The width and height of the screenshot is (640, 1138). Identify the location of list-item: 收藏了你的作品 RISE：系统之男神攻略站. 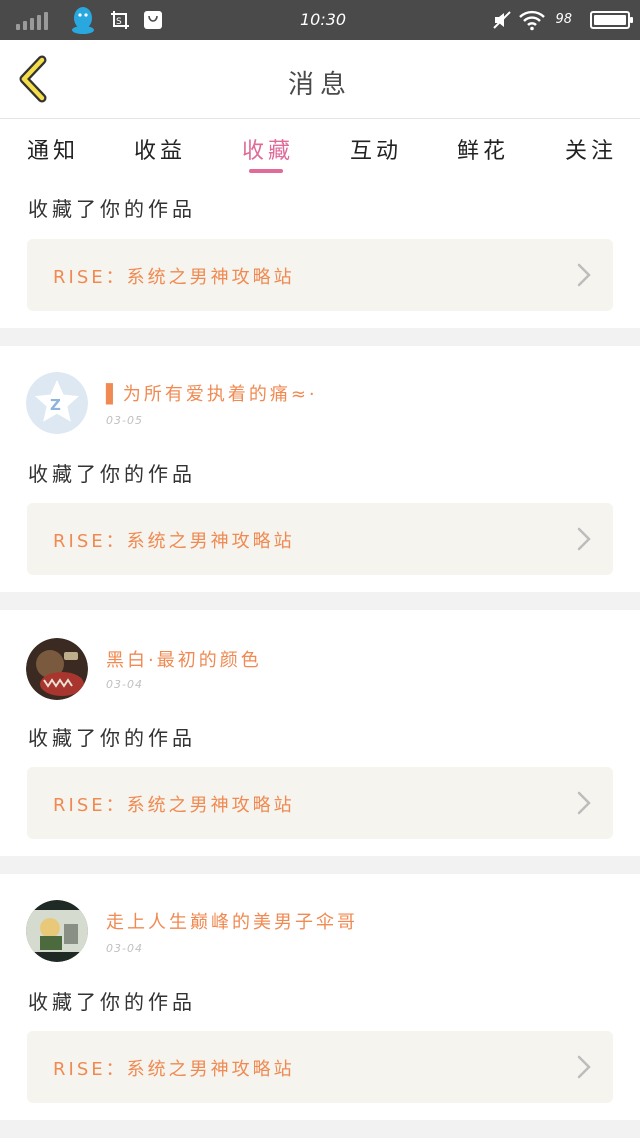
(320, 251).